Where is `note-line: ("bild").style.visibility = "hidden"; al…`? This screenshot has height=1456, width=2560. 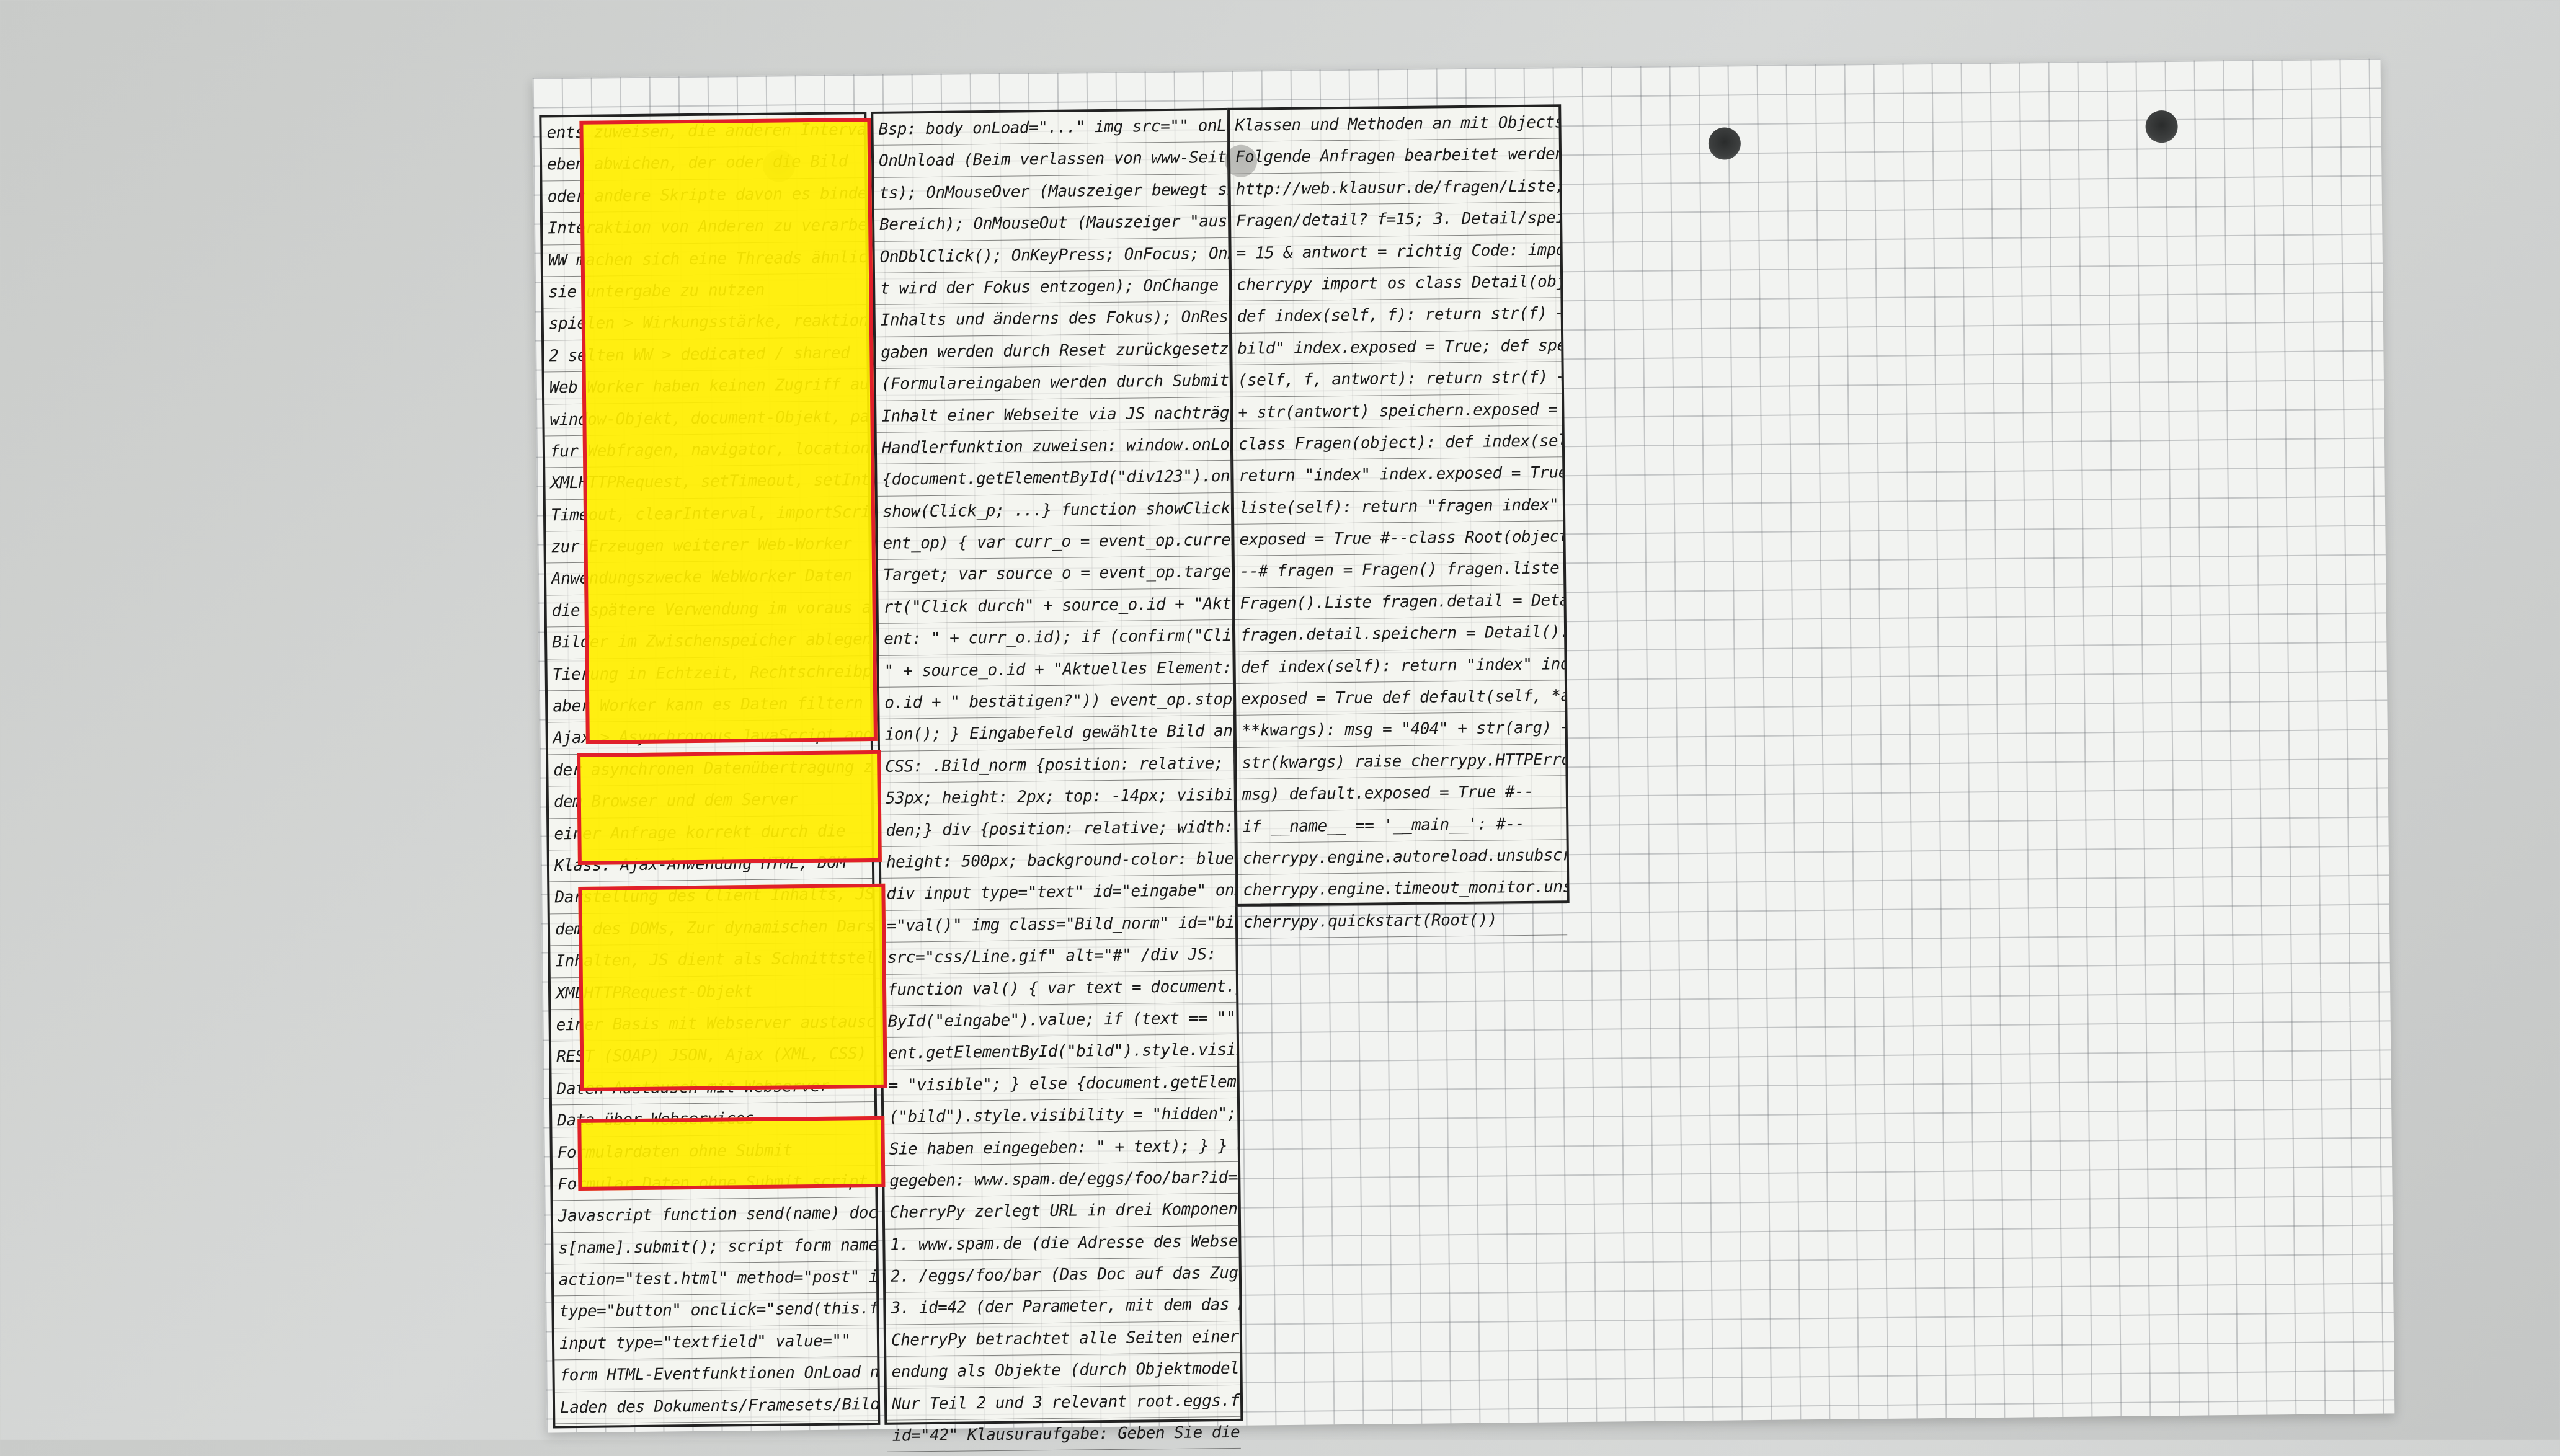
note-line: ("bild").style.visibility = "hidden"; al… is located at coordinates (1060, 1116).